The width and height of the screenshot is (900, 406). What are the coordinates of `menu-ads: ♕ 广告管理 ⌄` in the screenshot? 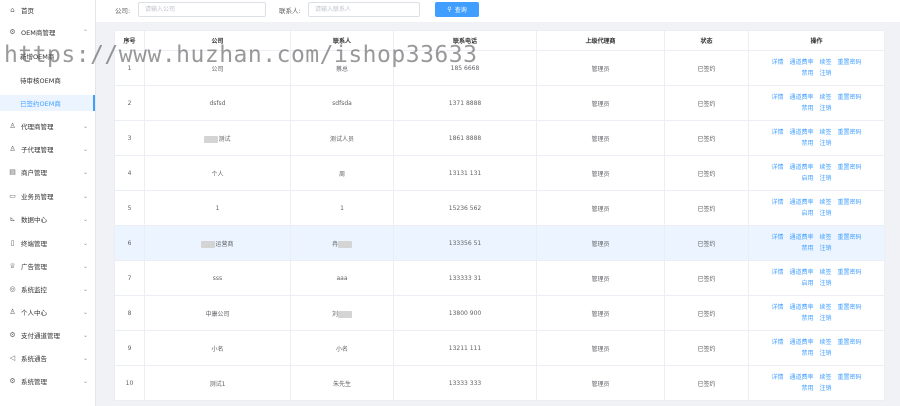 It's located at (48, 266).